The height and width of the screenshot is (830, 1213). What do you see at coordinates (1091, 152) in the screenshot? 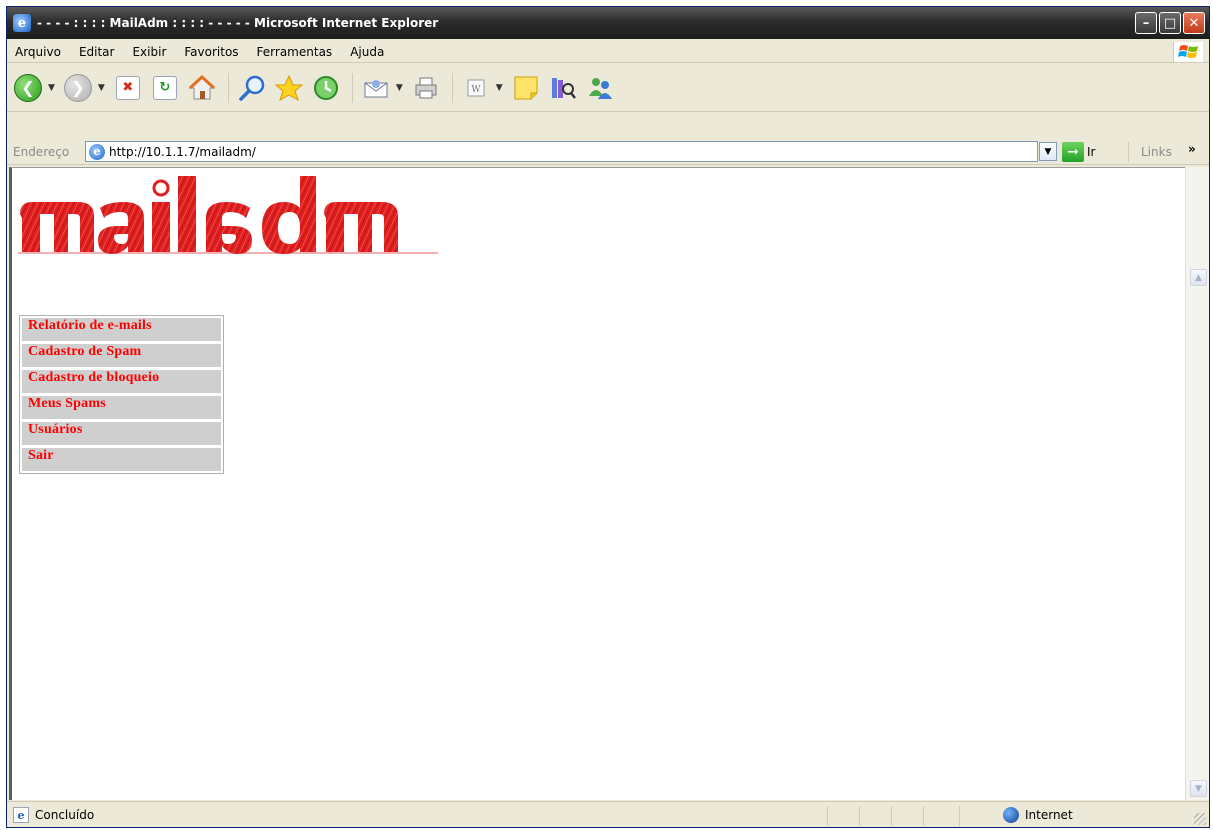
I see `go-label: Ir` at bounding box center [1091, 152].